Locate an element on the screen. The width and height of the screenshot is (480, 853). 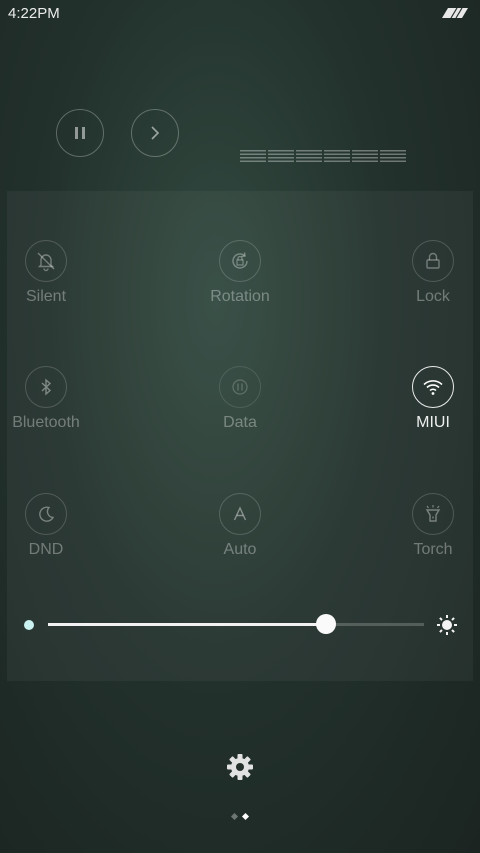
page-indicator is located at coordinates (240, 816).